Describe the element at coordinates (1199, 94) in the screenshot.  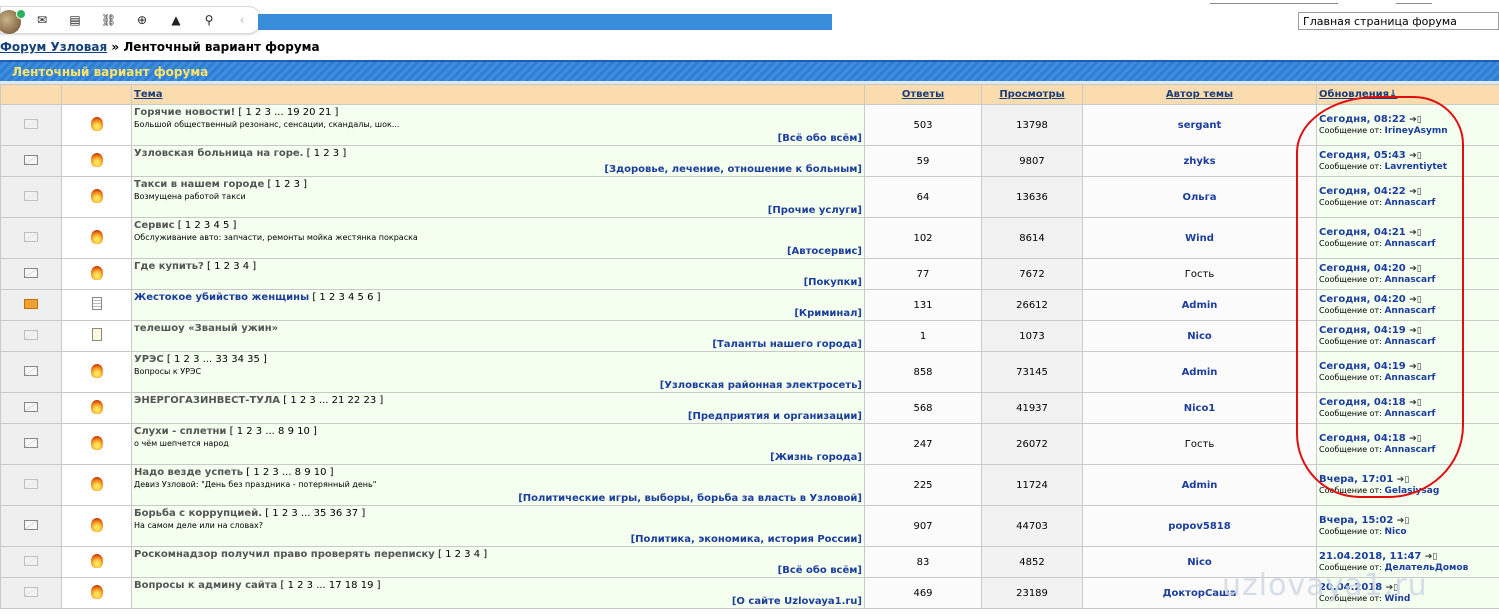
I see `col-header-author: Автор темы` at that location.